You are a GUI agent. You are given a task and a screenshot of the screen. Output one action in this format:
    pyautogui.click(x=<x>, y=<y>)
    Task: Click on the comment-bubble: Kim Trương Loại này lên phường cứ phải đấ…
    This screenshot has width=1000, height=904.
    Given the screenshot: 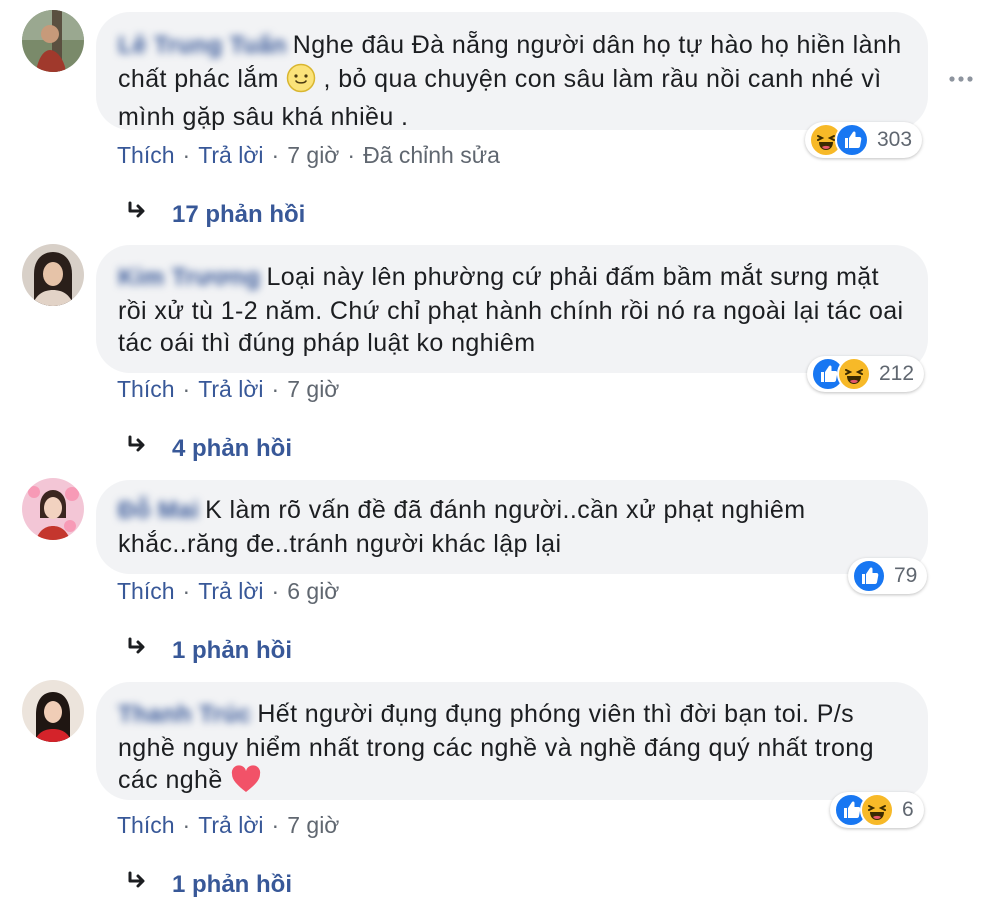 What is the action you would take?
    pyautogui.click(x=512, y=309)
    